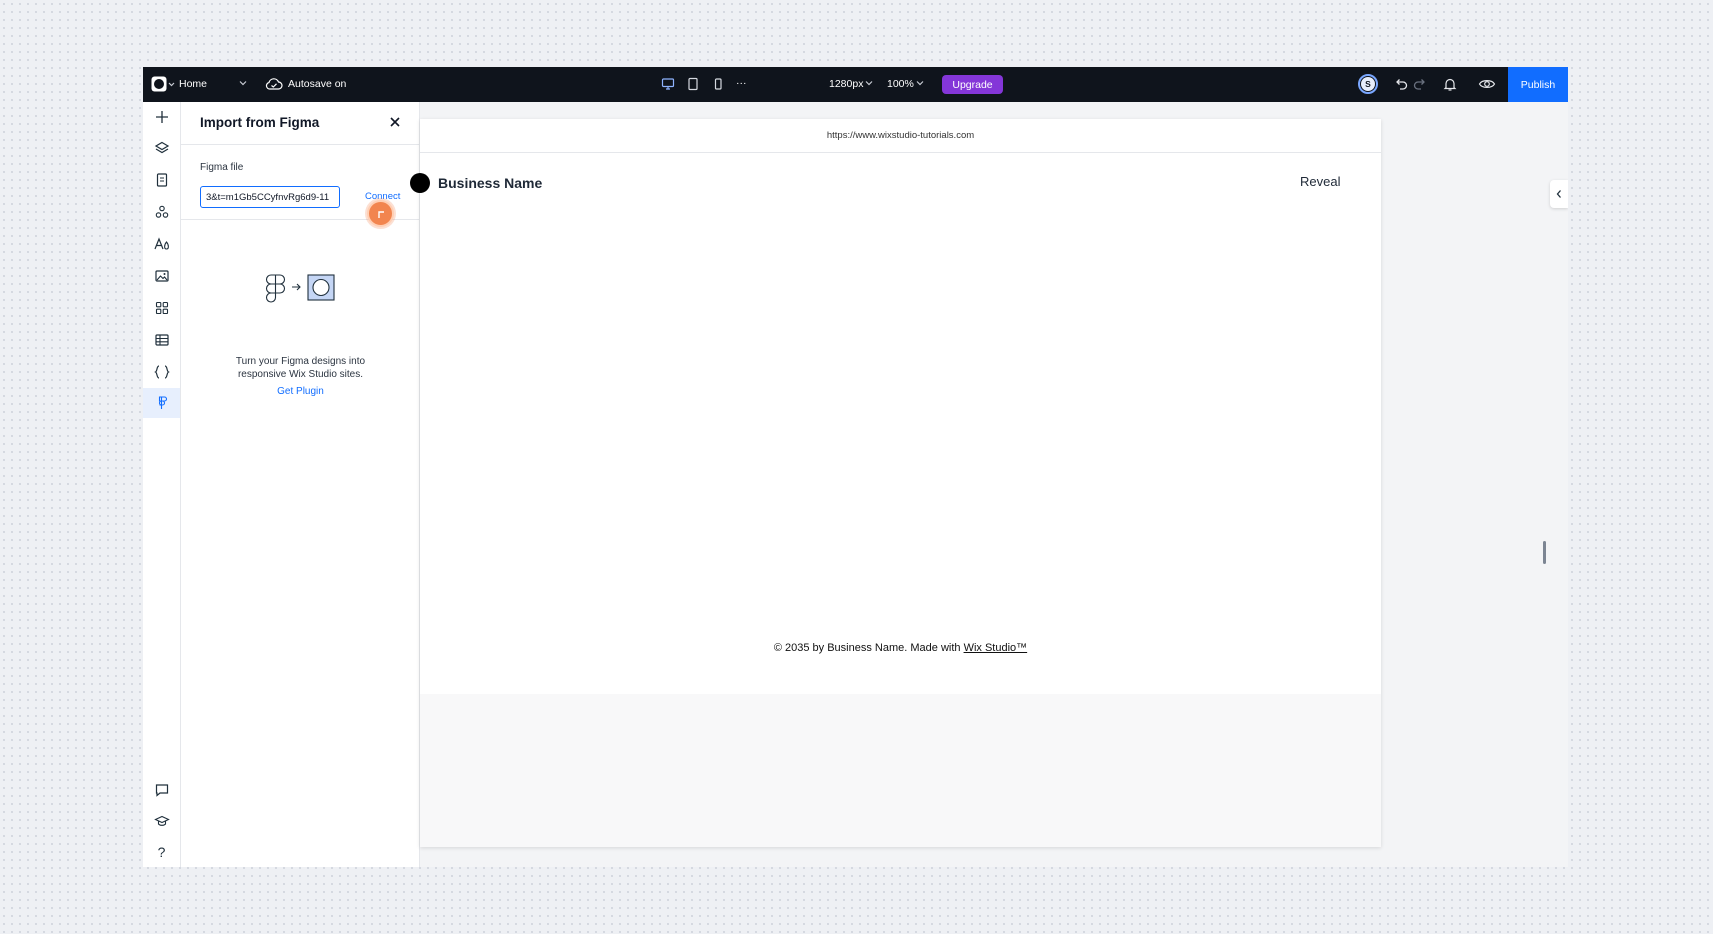 This screenshot has width=1713, height=934. I want to click on chevron-left-icon, so click(1558, 194).